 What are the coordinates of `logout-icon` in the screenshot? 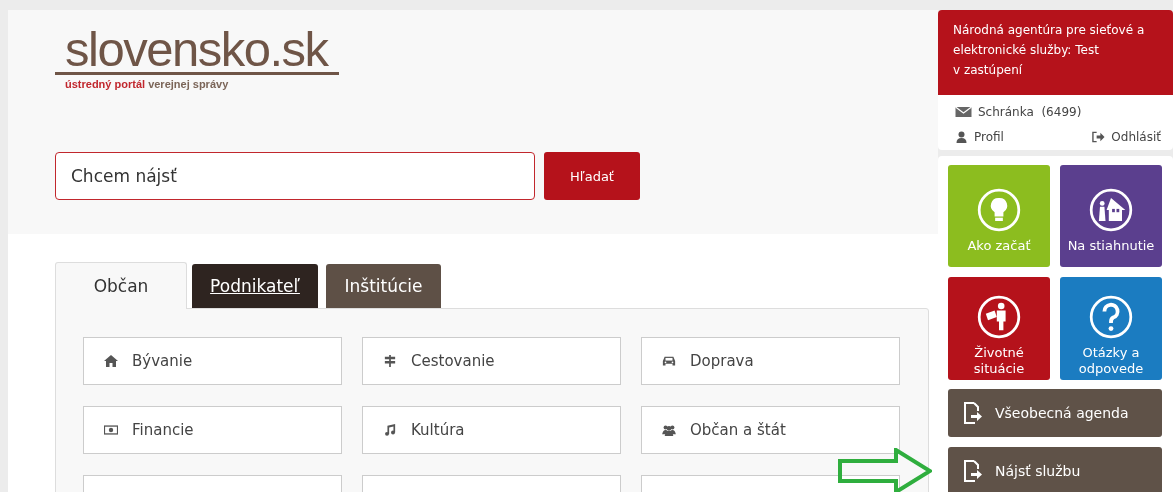 It's located at (1099, 136).